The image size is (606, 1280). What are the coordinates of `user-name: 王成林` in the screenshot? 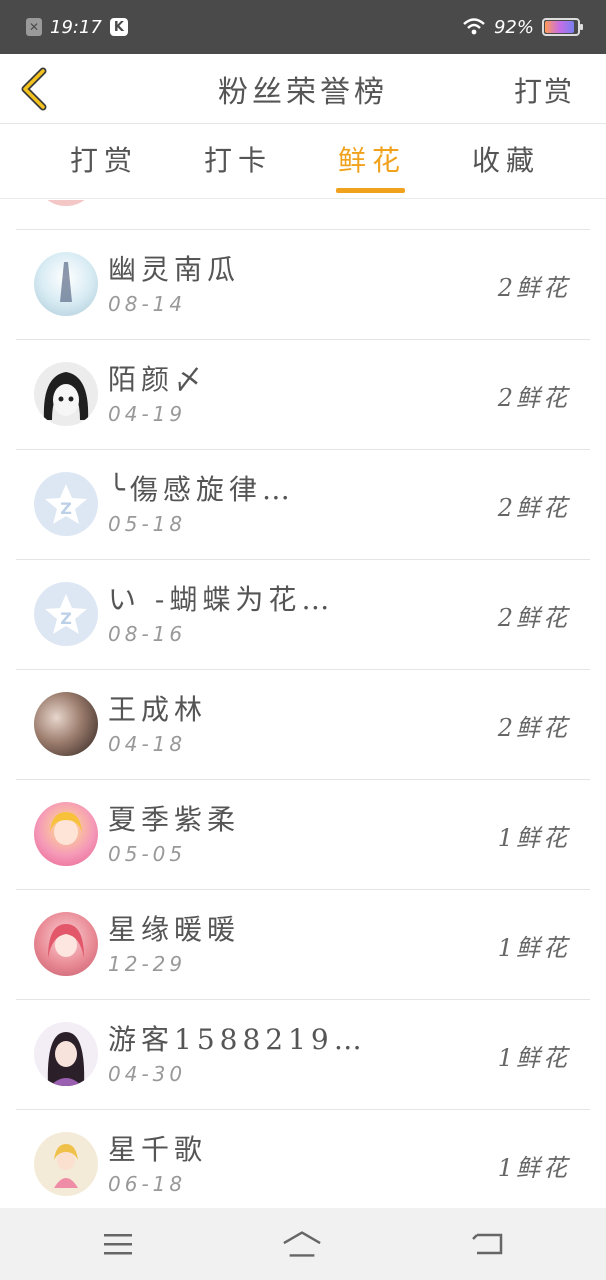 It's located at (158, 709).